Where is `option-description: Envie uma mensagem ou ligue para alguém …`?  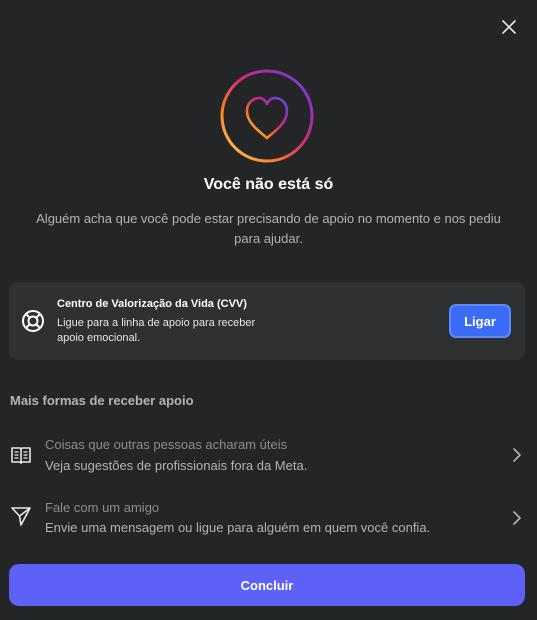 option-description: Envie uma mensagem ou ligue para alguém … is located at coordinates (238, 527).